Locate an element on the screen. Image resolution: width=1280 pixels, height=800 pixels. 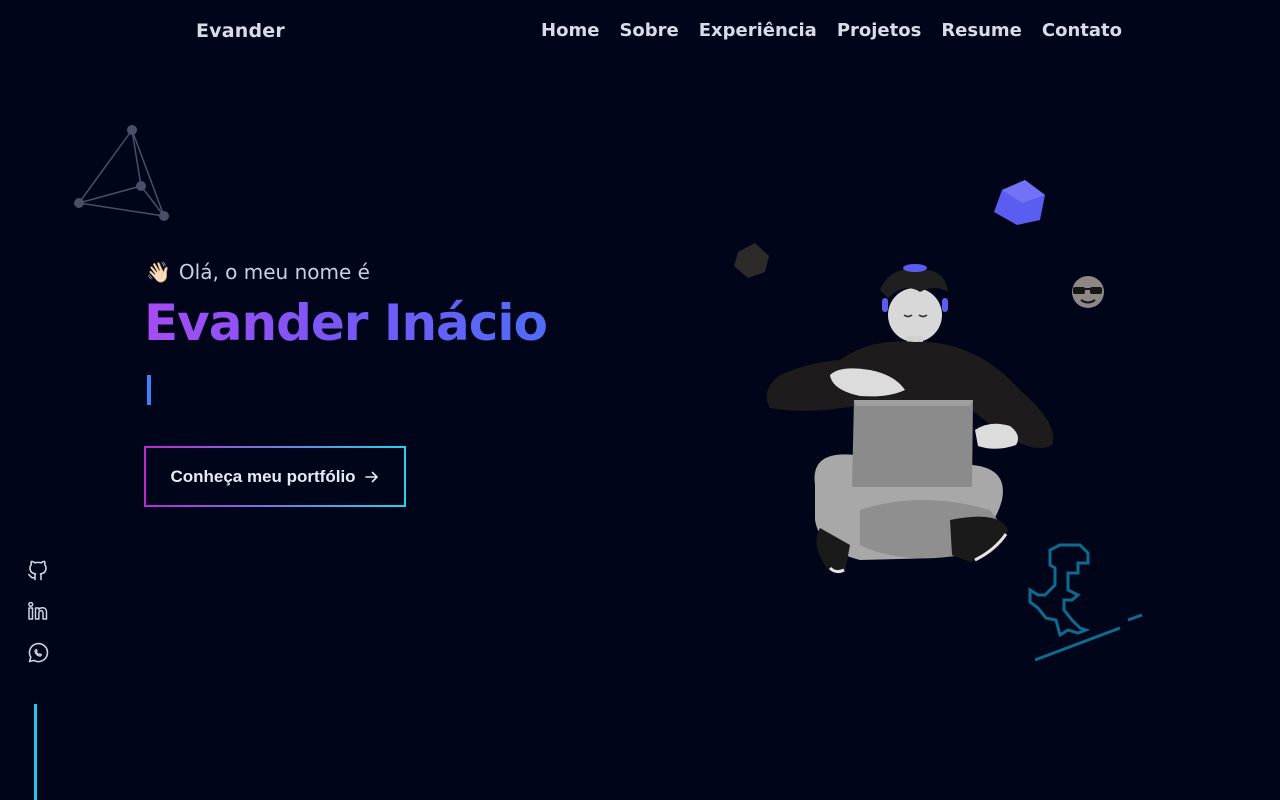
brand-logo: Evander is located at coordinates (240, 31).